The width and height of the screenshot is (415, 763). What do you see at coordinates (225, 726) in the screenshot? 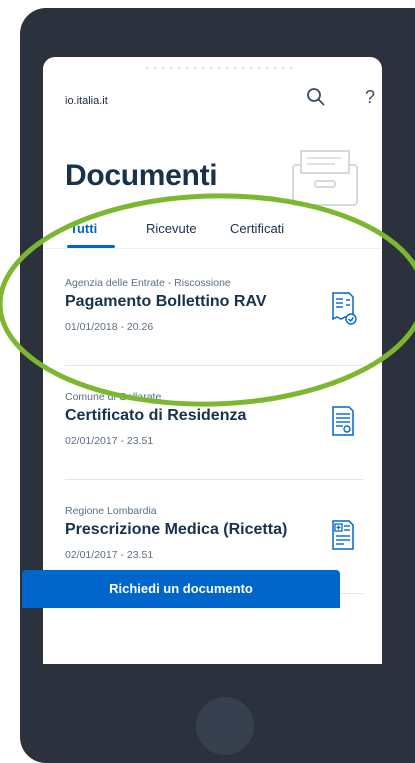
I see `home-button` at bounding box center [225, 726].